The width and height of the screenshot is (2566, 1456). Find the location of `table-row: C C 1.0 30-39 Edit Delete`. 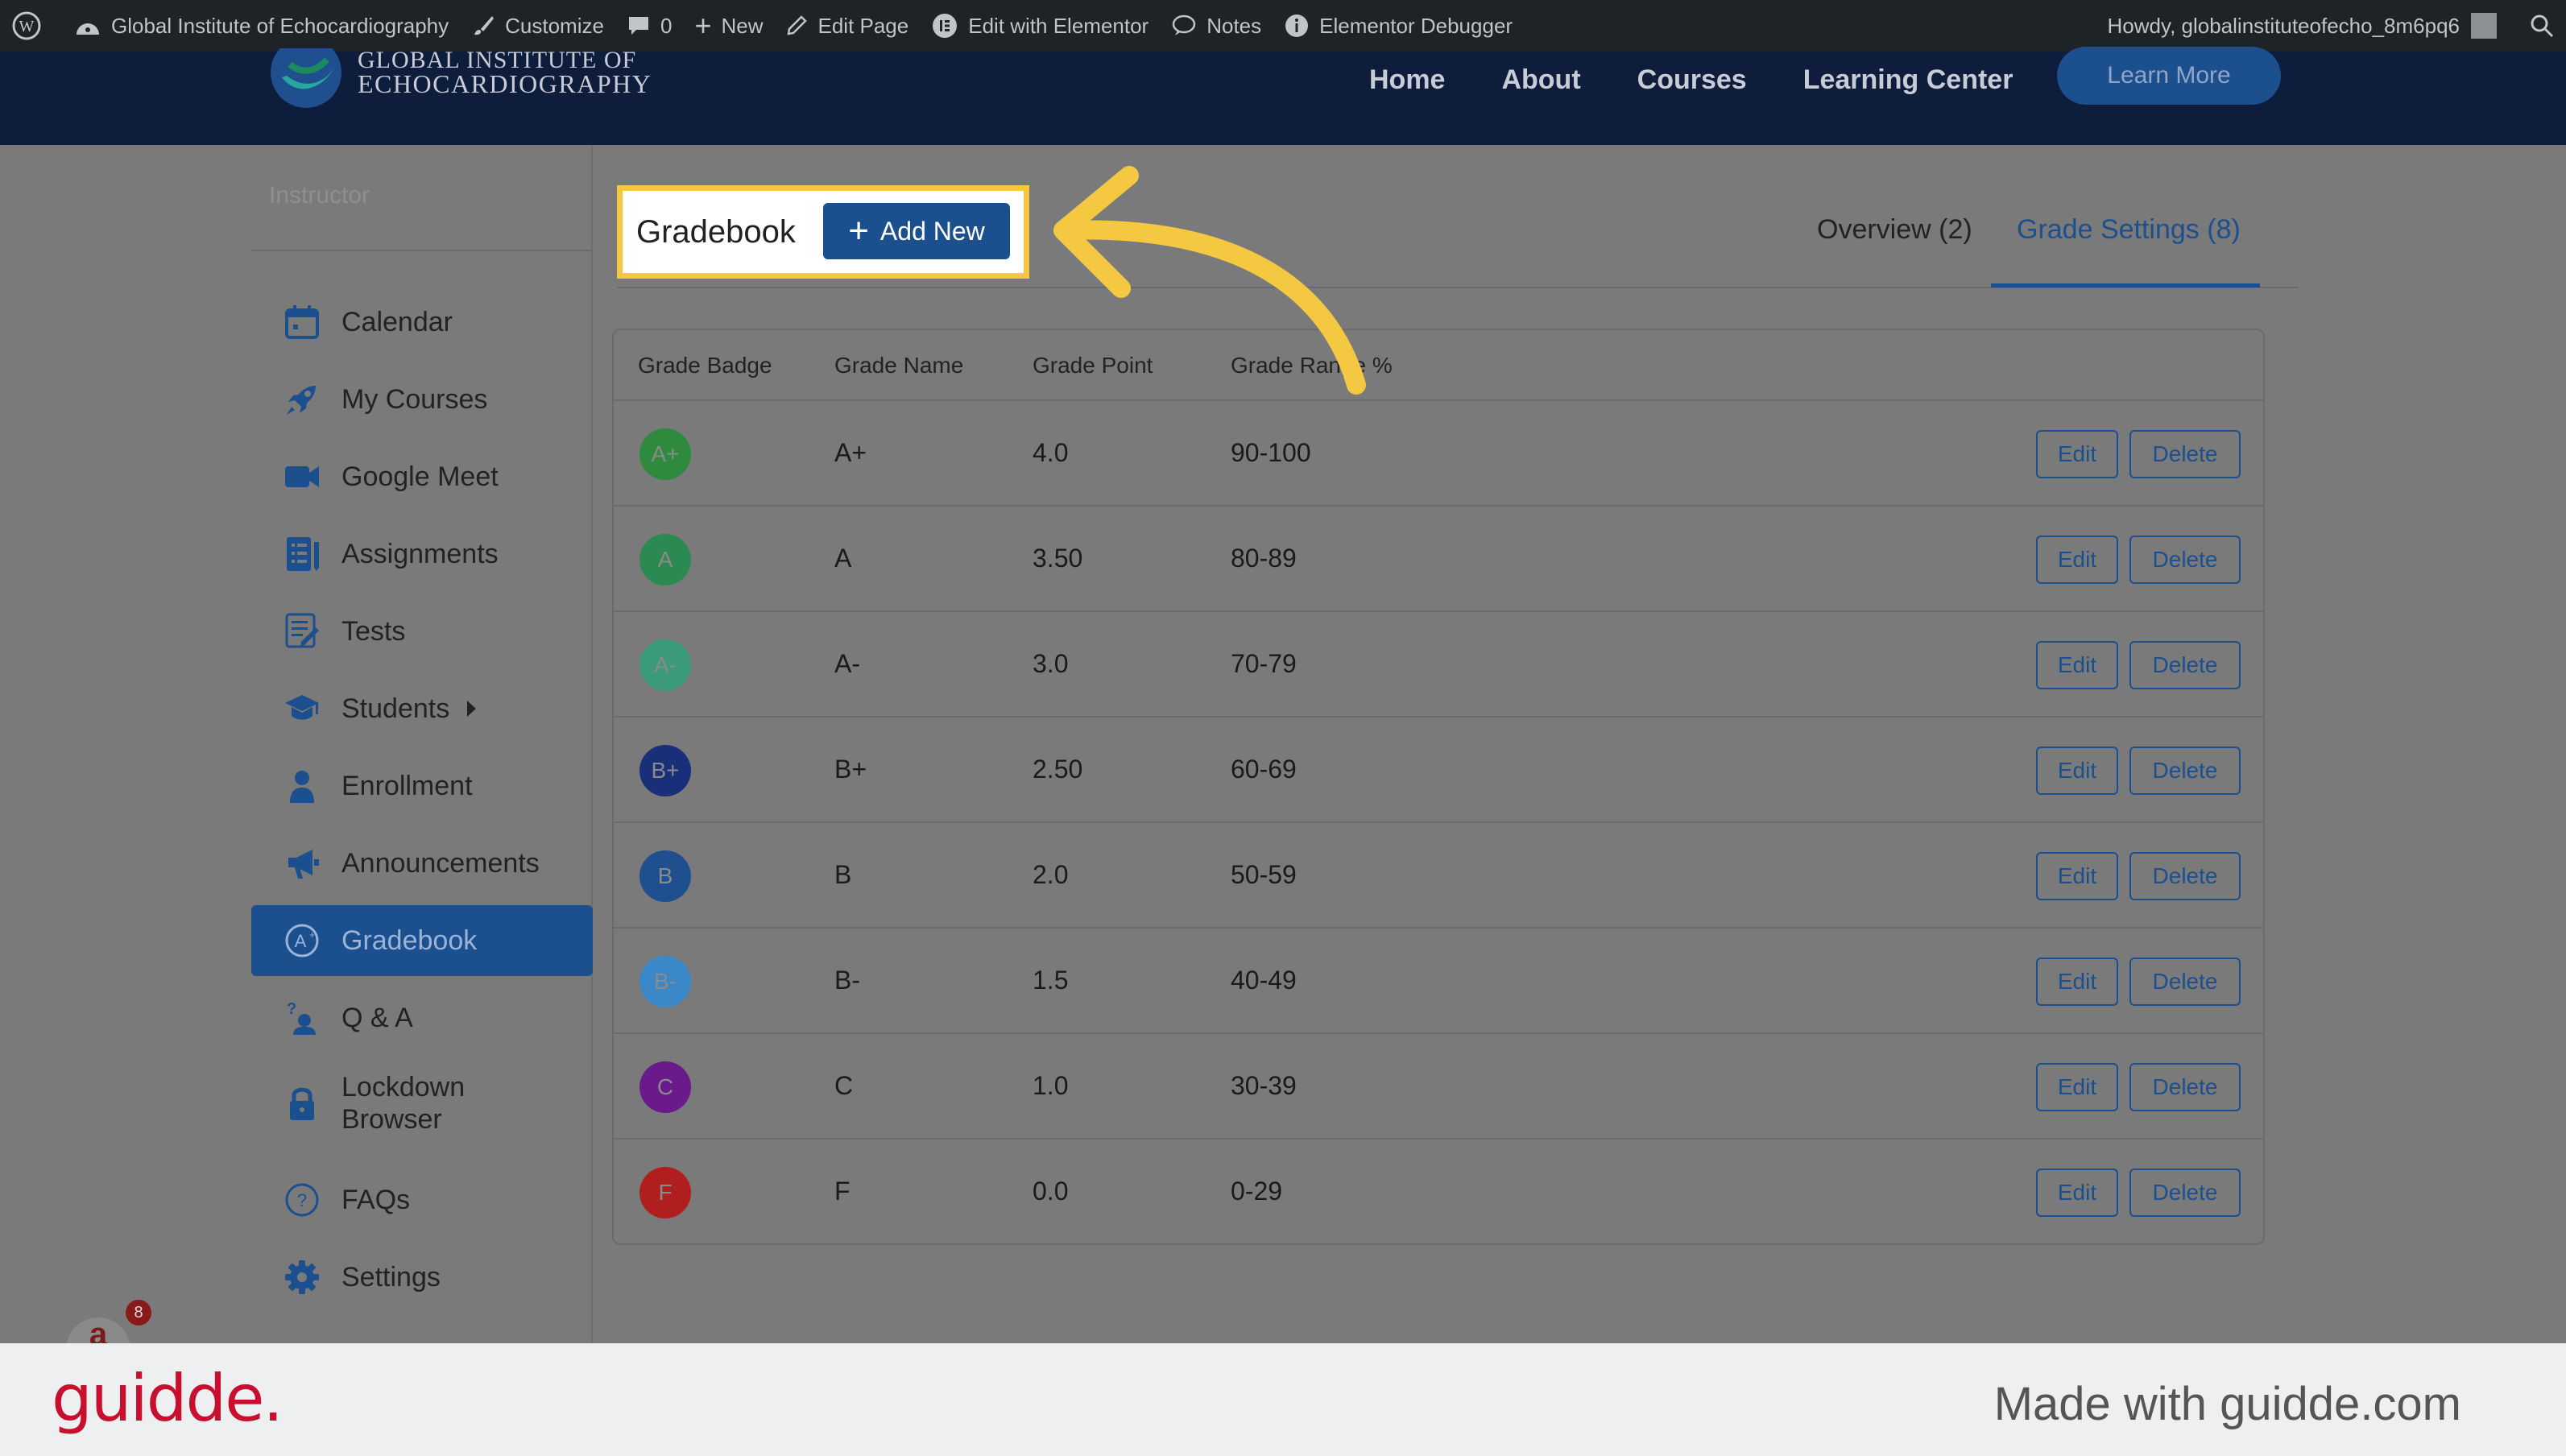

table-row: C C 1.0 30-39 Edit Delete is located at coordinates (1438, 1087).